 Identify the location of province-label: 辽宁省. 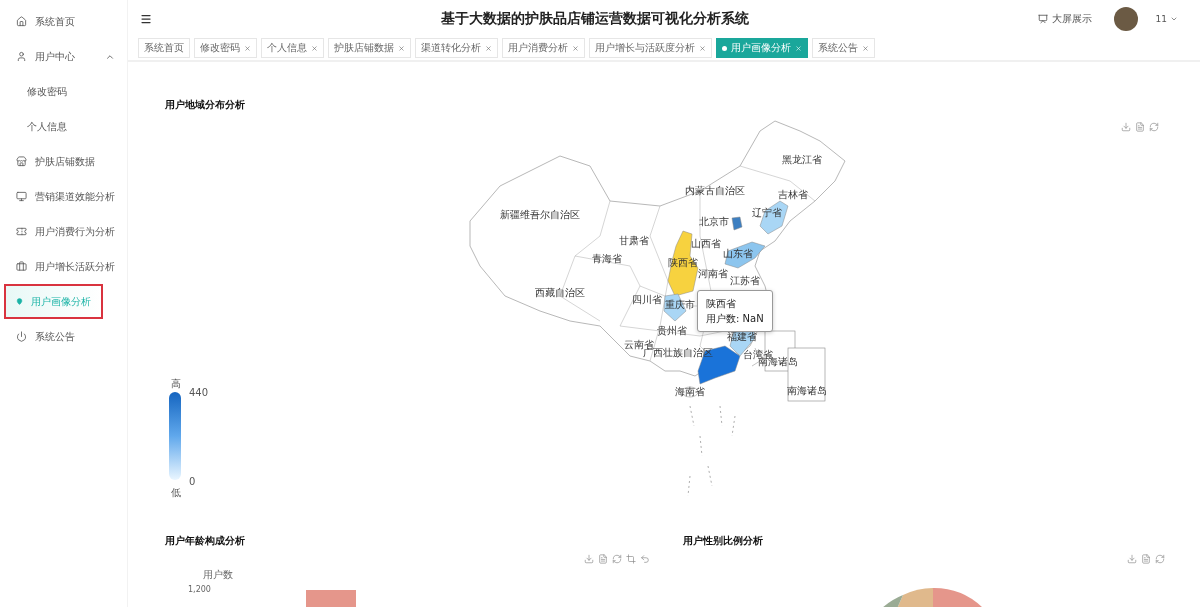
(767, 213).